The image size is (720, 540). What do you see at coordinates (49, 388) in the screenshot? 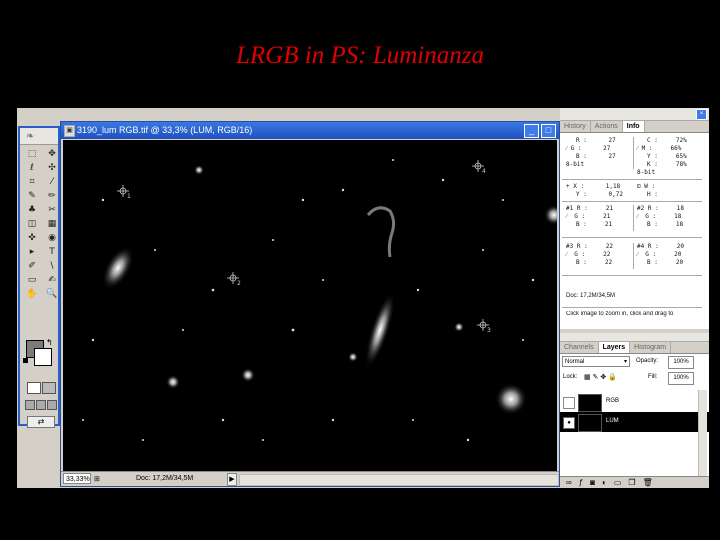
I see `quick-mask-mode-icon` at bounding box center [49, 388].